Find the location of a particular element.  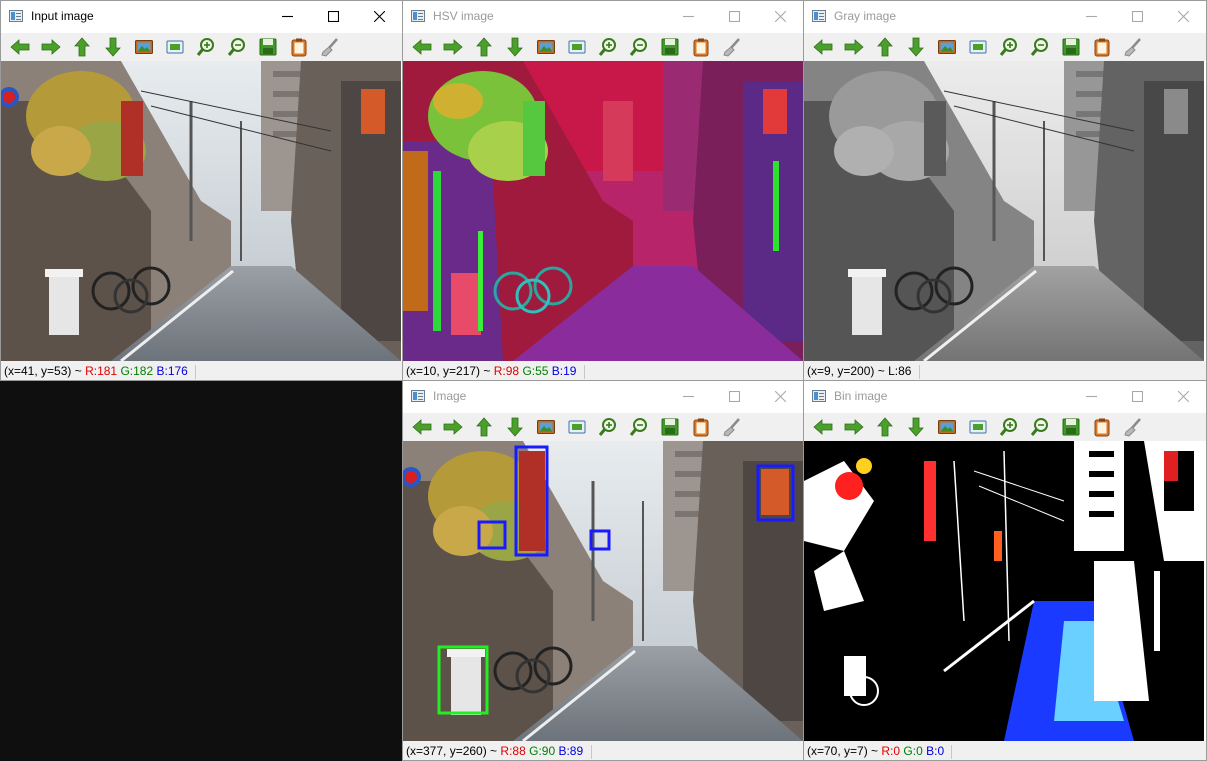

title-bar: Bin image is located at coordinates (1005, 397).